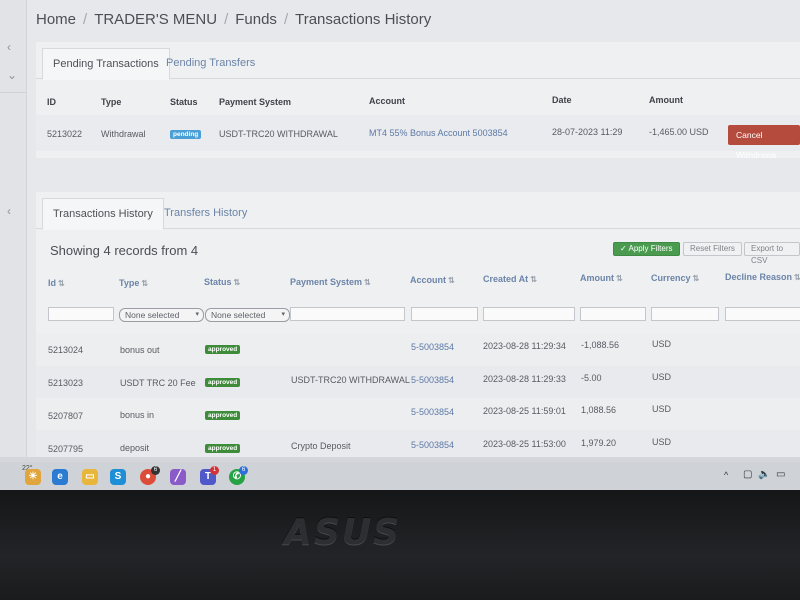  What do you see at coordinates (400, 476) in the screenshot?
I see `taskbar: 22° ☀ e ▭ S ● 6 ╱ T 1 ✆ 6 ^ ▢ 🔈 ▭` at bounding box center [400, 476].